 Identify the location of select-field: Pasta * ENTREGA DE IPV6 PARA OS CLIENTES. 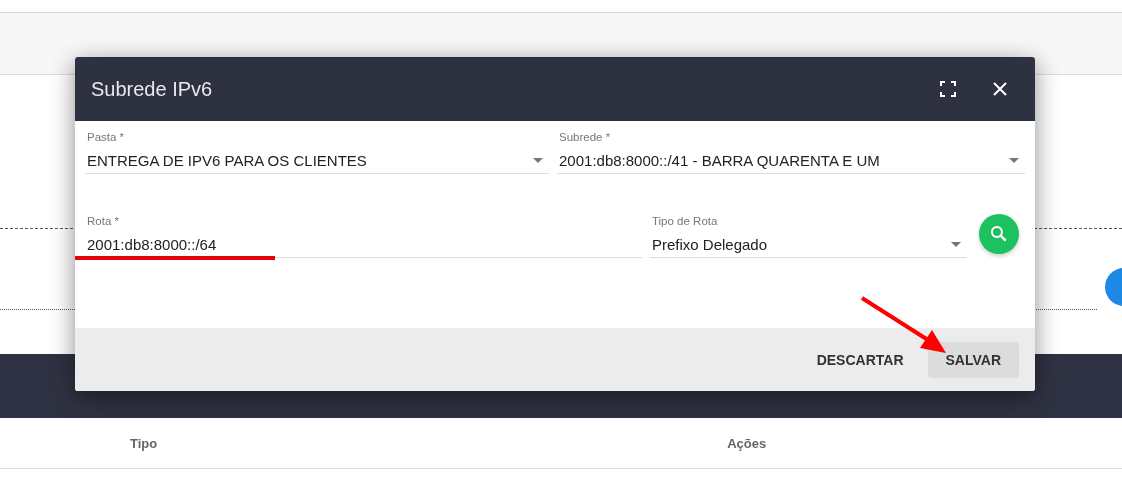
(317, 152).